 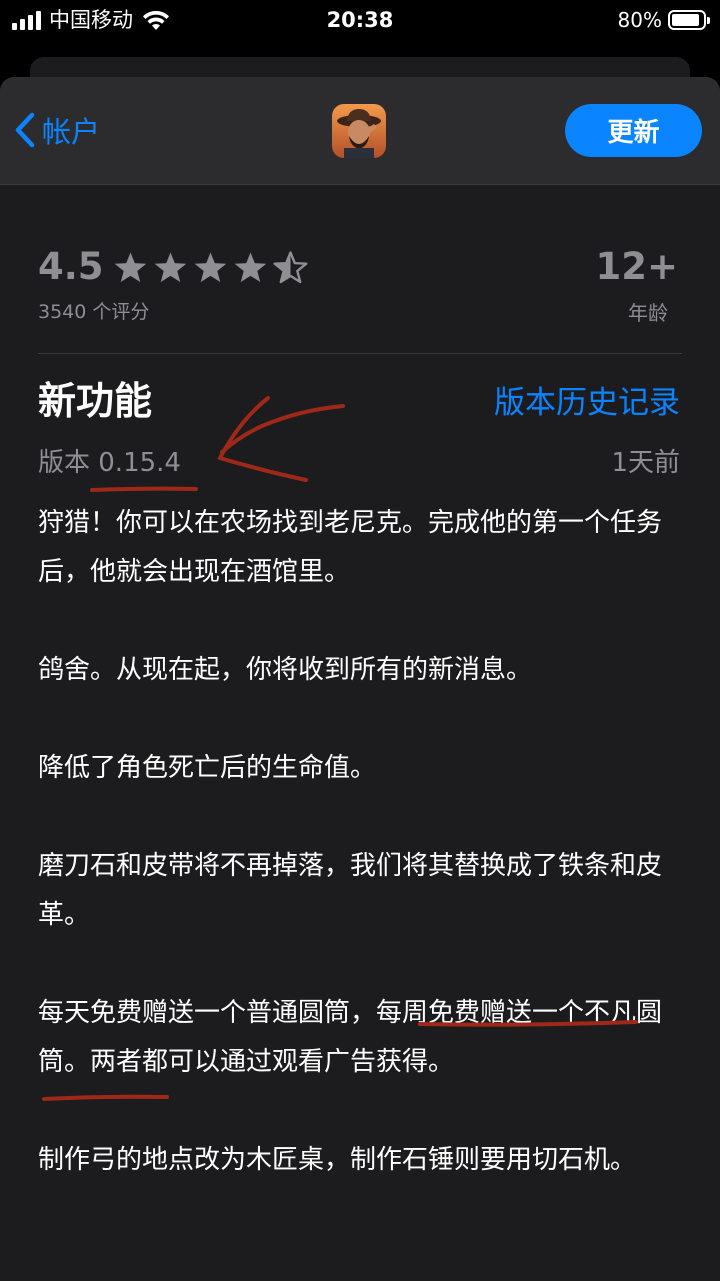 I want to click on nav-bar: 帐户 更新, so click(x=360, y=131).